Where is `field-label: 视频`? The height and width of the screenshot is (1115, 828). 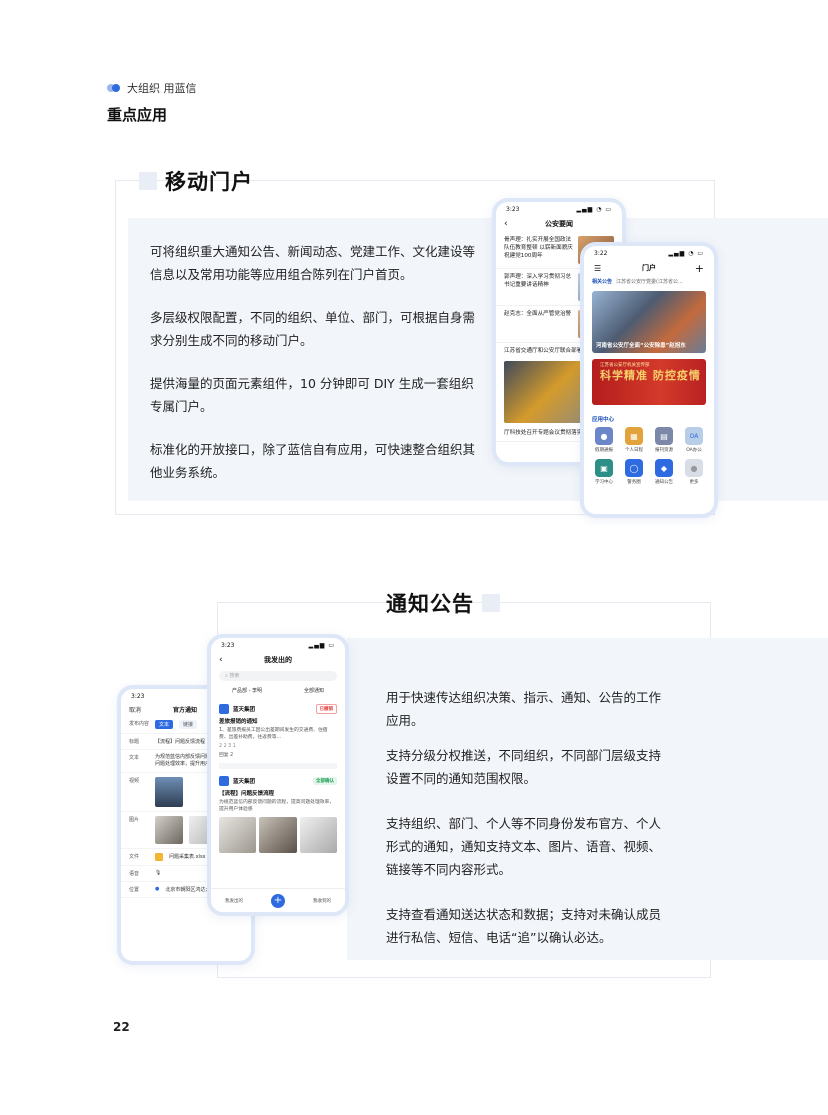 field-label: 视频 is located at coordinates (134, 781).